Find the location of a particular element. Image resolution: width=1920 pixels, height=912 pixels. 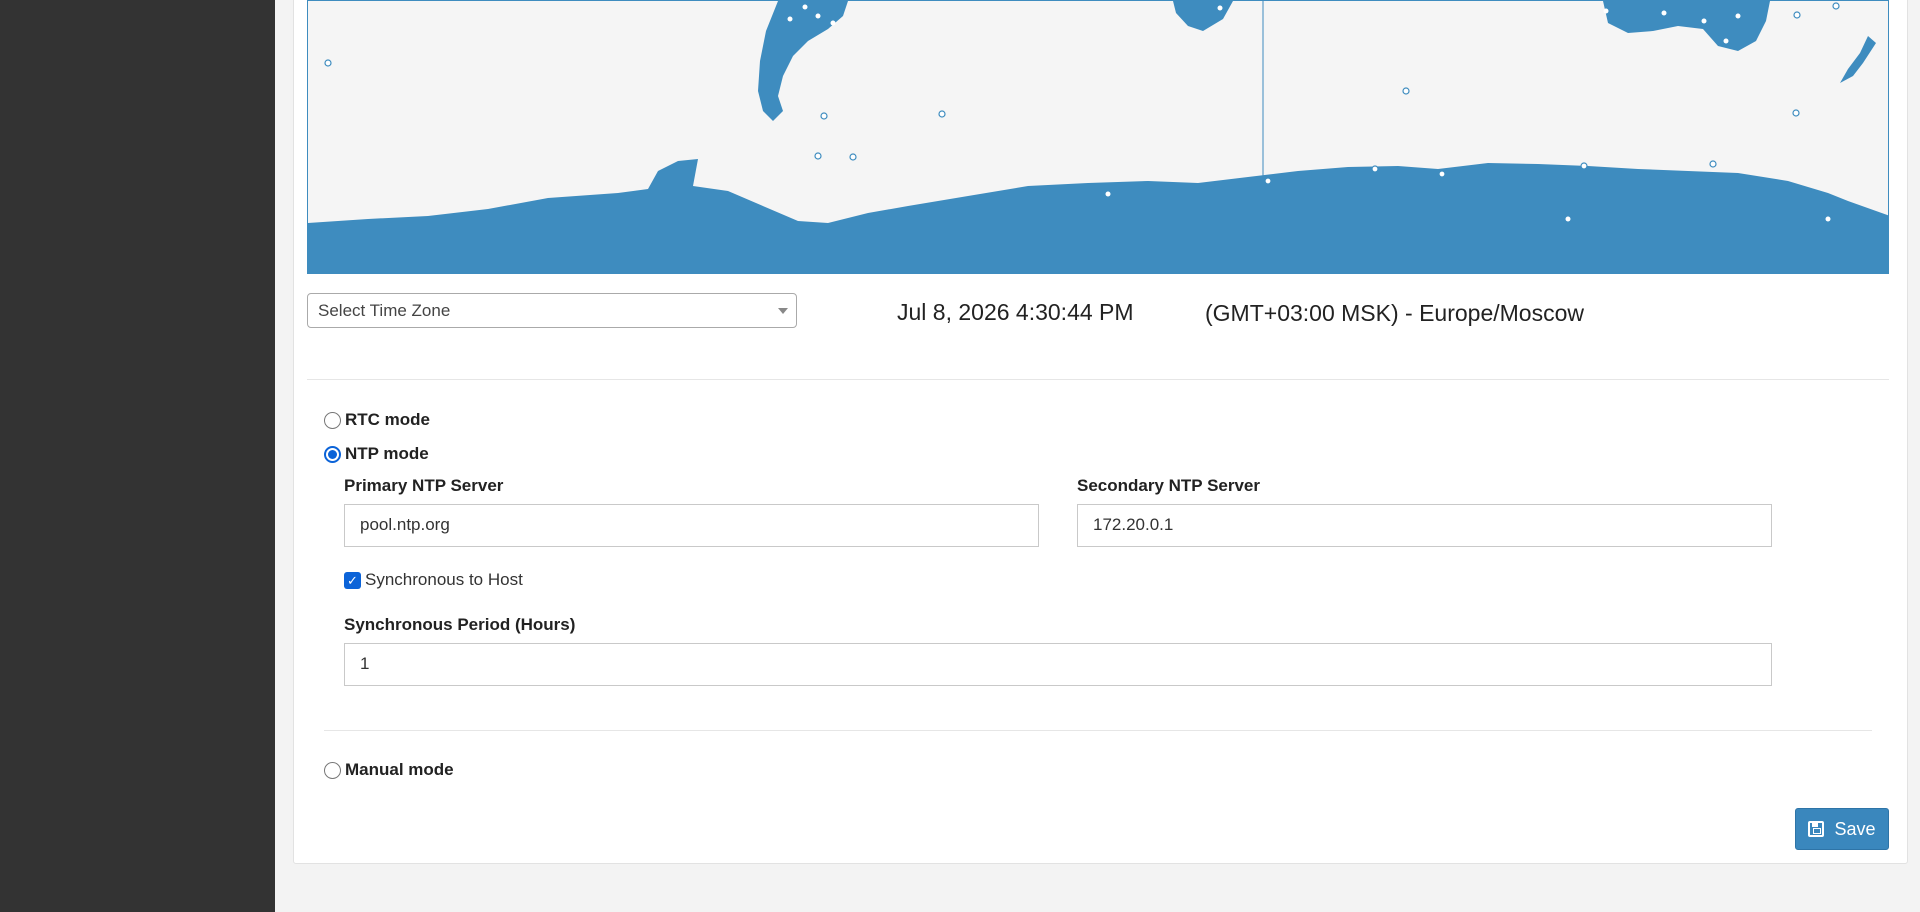

manual-mode-radio is located at coordinates (332, 770).